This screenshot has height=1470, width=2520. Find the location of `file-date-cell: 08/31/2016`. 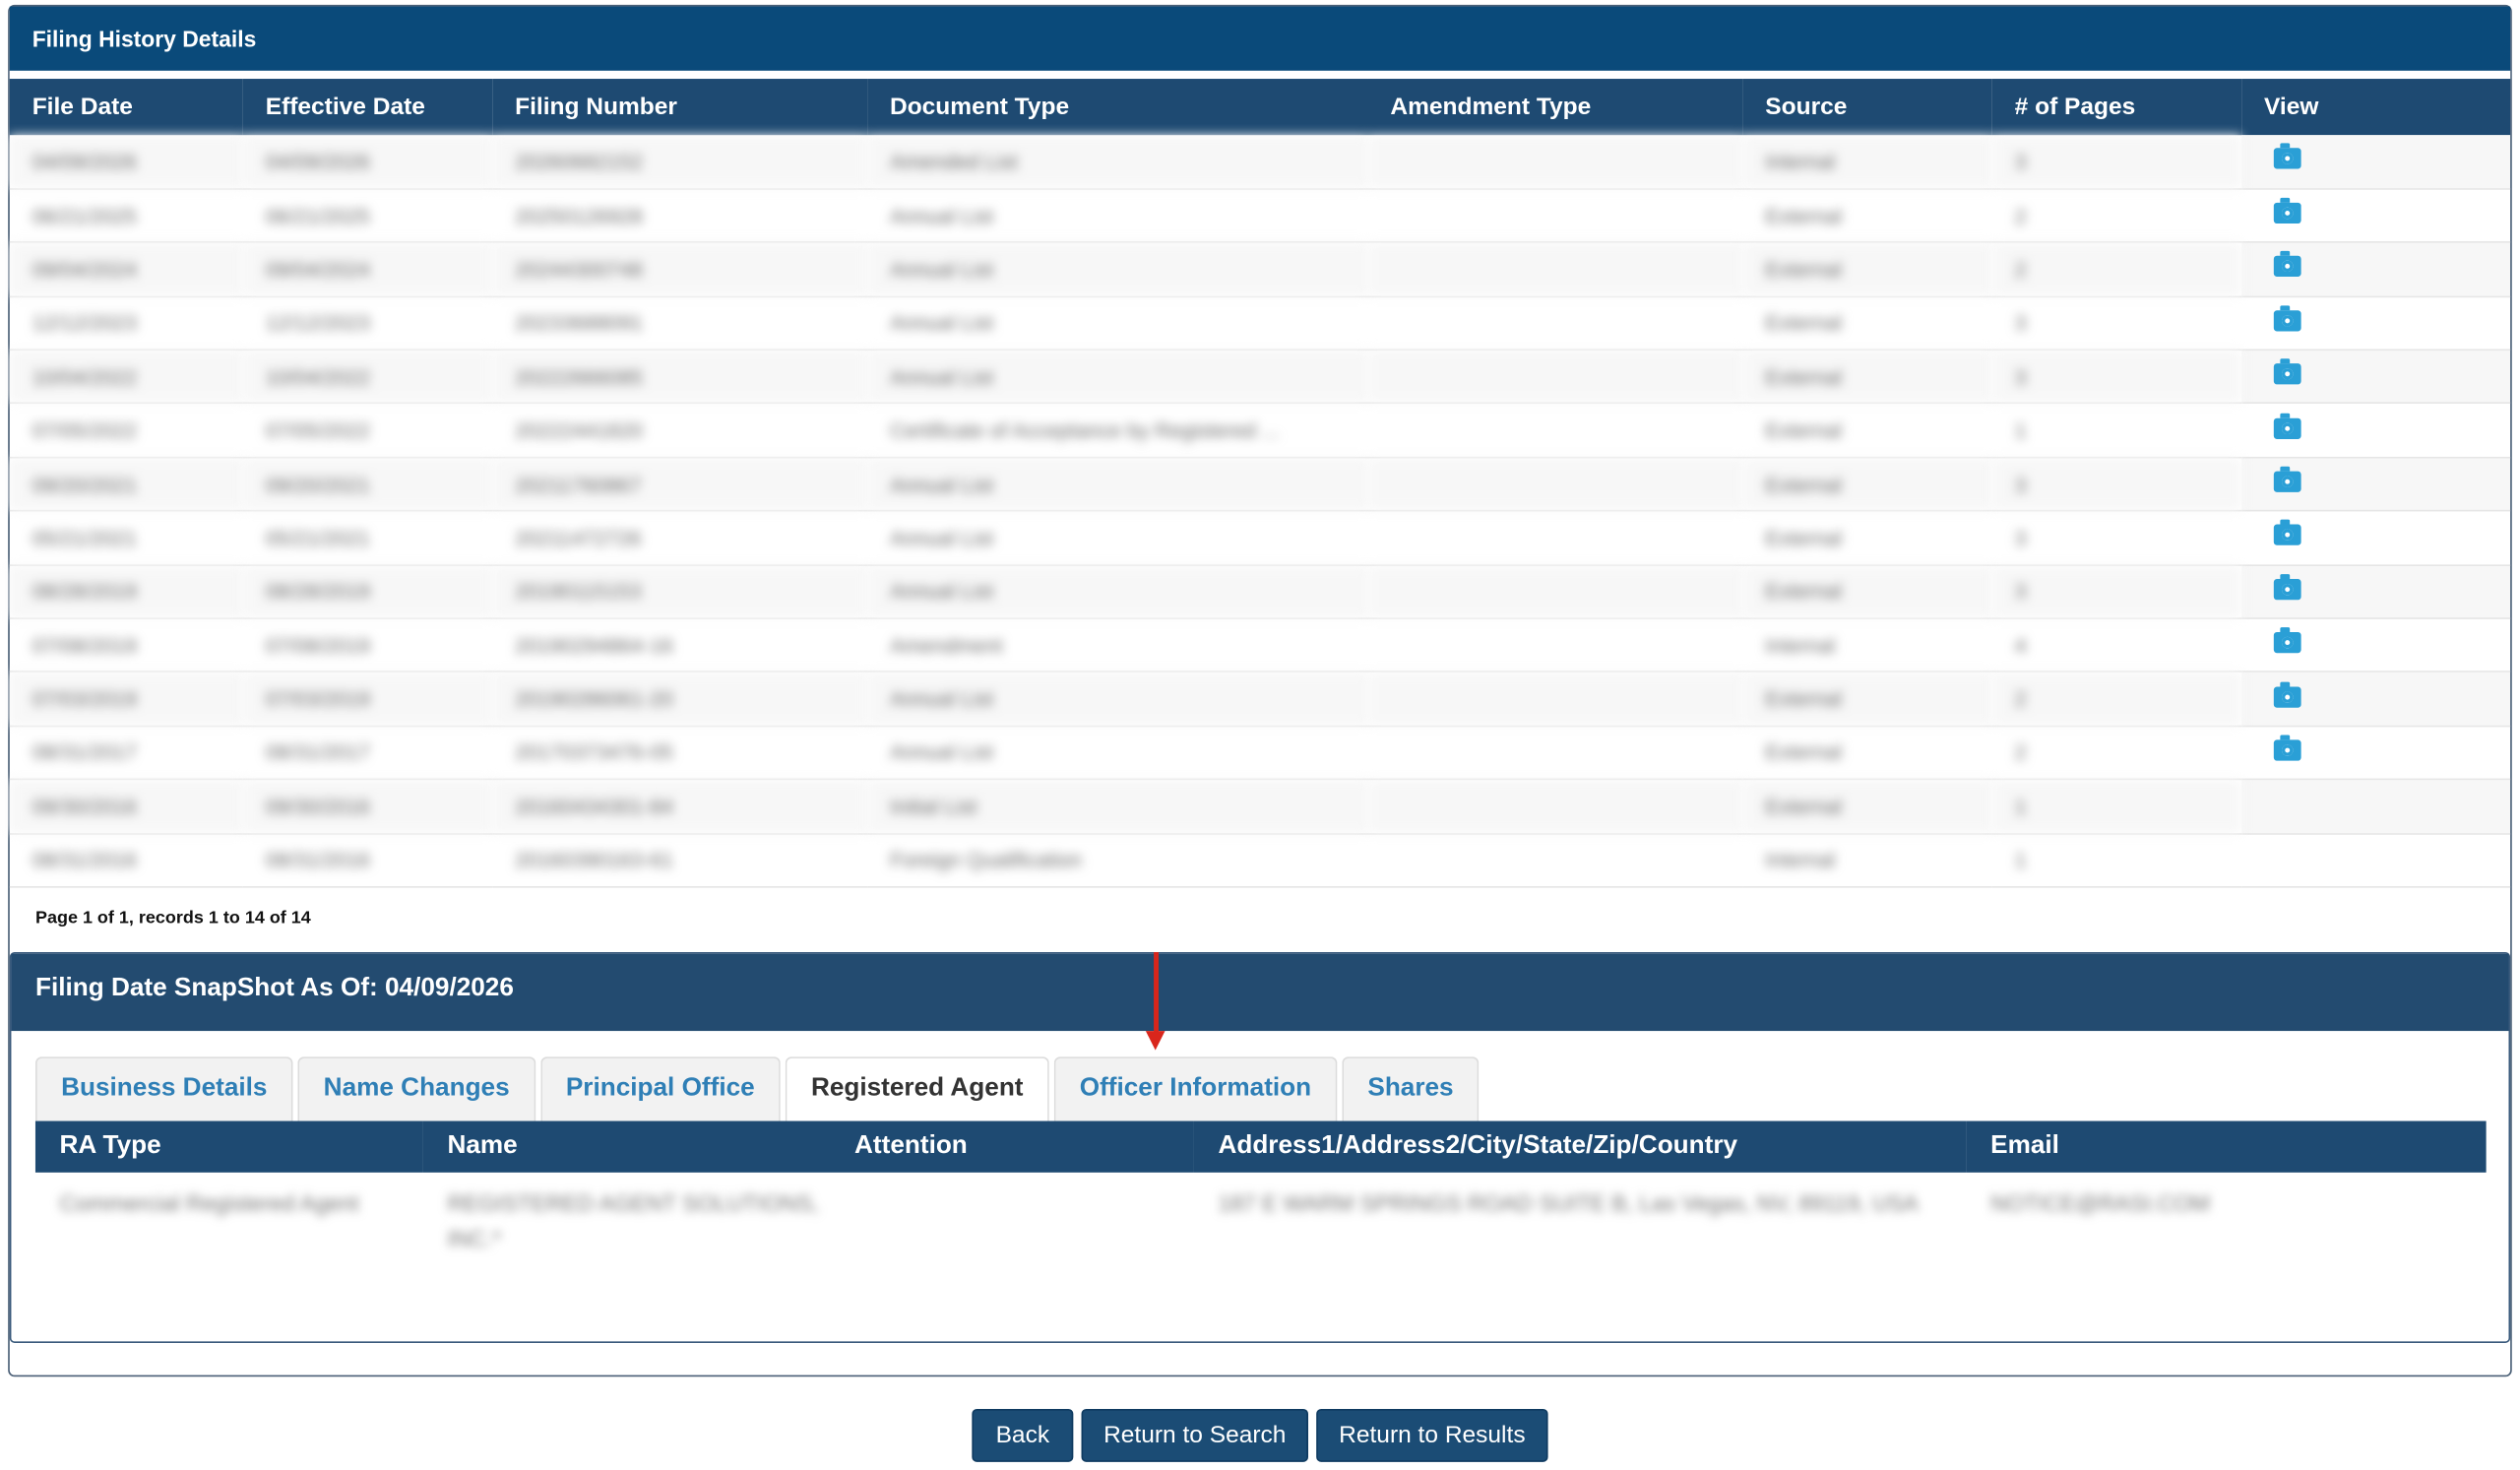

file-date-cell: 08/31/2016 is located at coordinates (126, 860).